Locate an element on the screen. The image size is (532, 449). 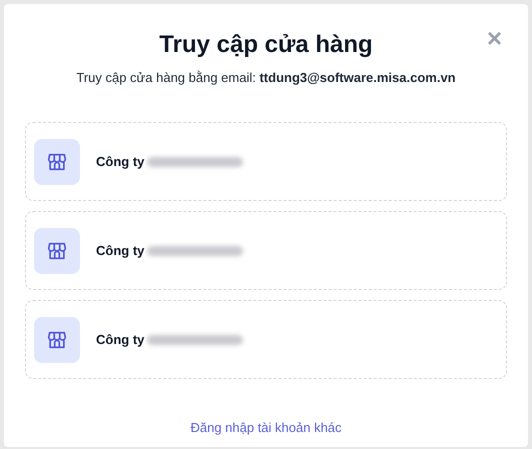
other-account-link: Đăng nhập tài khoản khác is located at coordinates (266, 427).